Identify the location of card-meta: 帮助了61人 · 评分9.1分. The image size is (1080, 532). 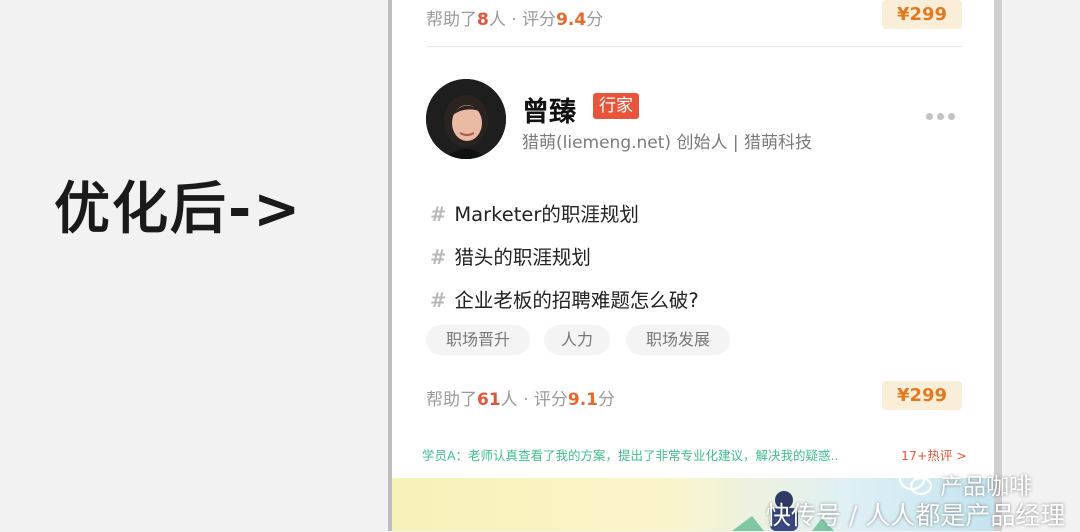
(520, 397).